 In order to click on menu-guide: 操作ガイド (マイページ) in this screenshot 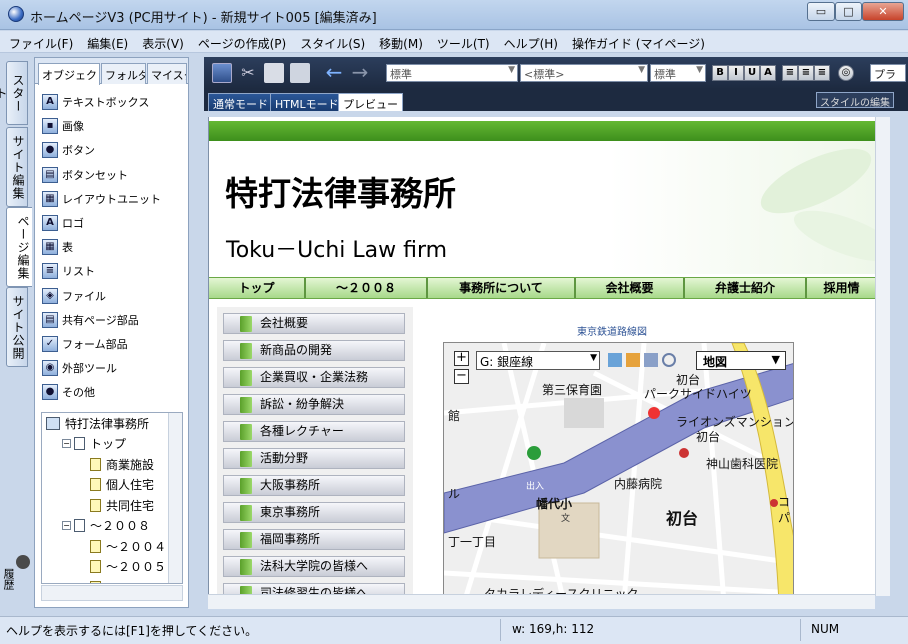, I will do `click(636, 41)`.